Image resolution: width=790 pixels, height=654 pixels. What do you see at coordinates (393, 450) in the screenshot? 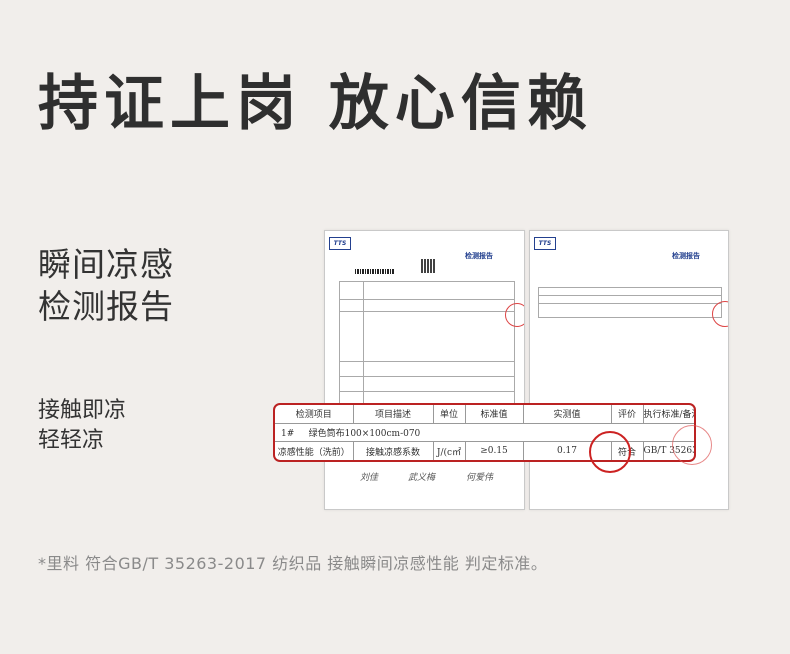
I see `cell-desc: 接触凉感系数` at bounding box center [393, 450].